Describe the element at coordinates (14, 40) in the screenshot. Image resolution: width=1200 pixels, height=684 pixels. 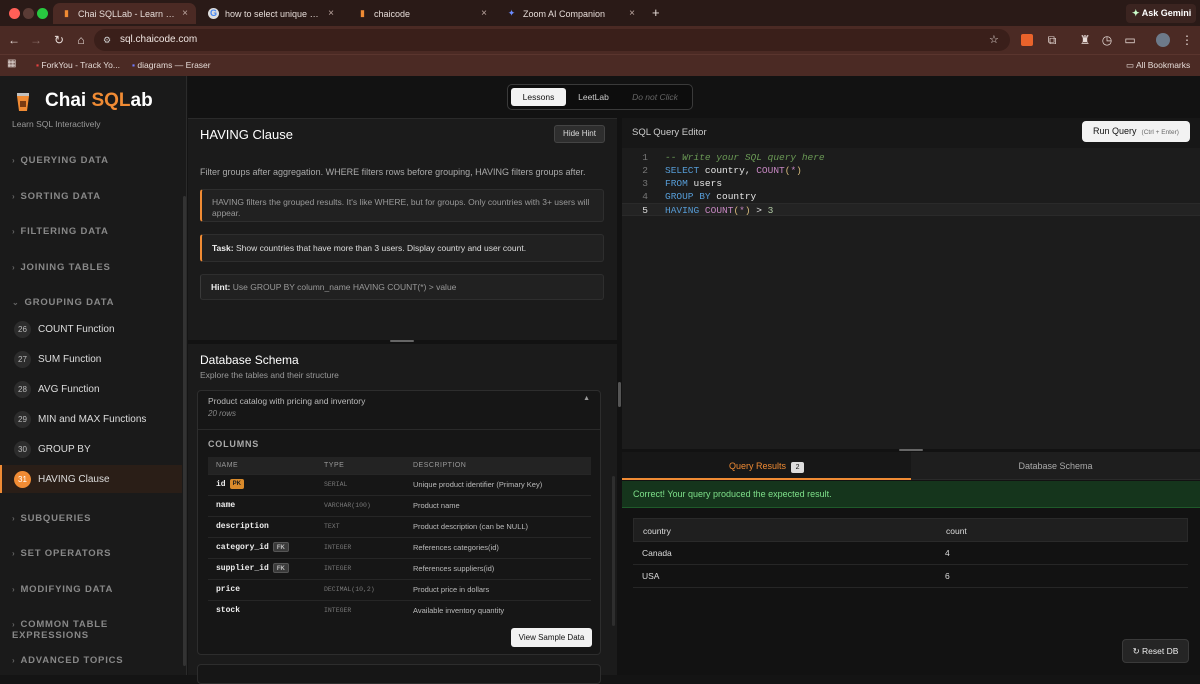
I see `back-icon: ←` at that location.